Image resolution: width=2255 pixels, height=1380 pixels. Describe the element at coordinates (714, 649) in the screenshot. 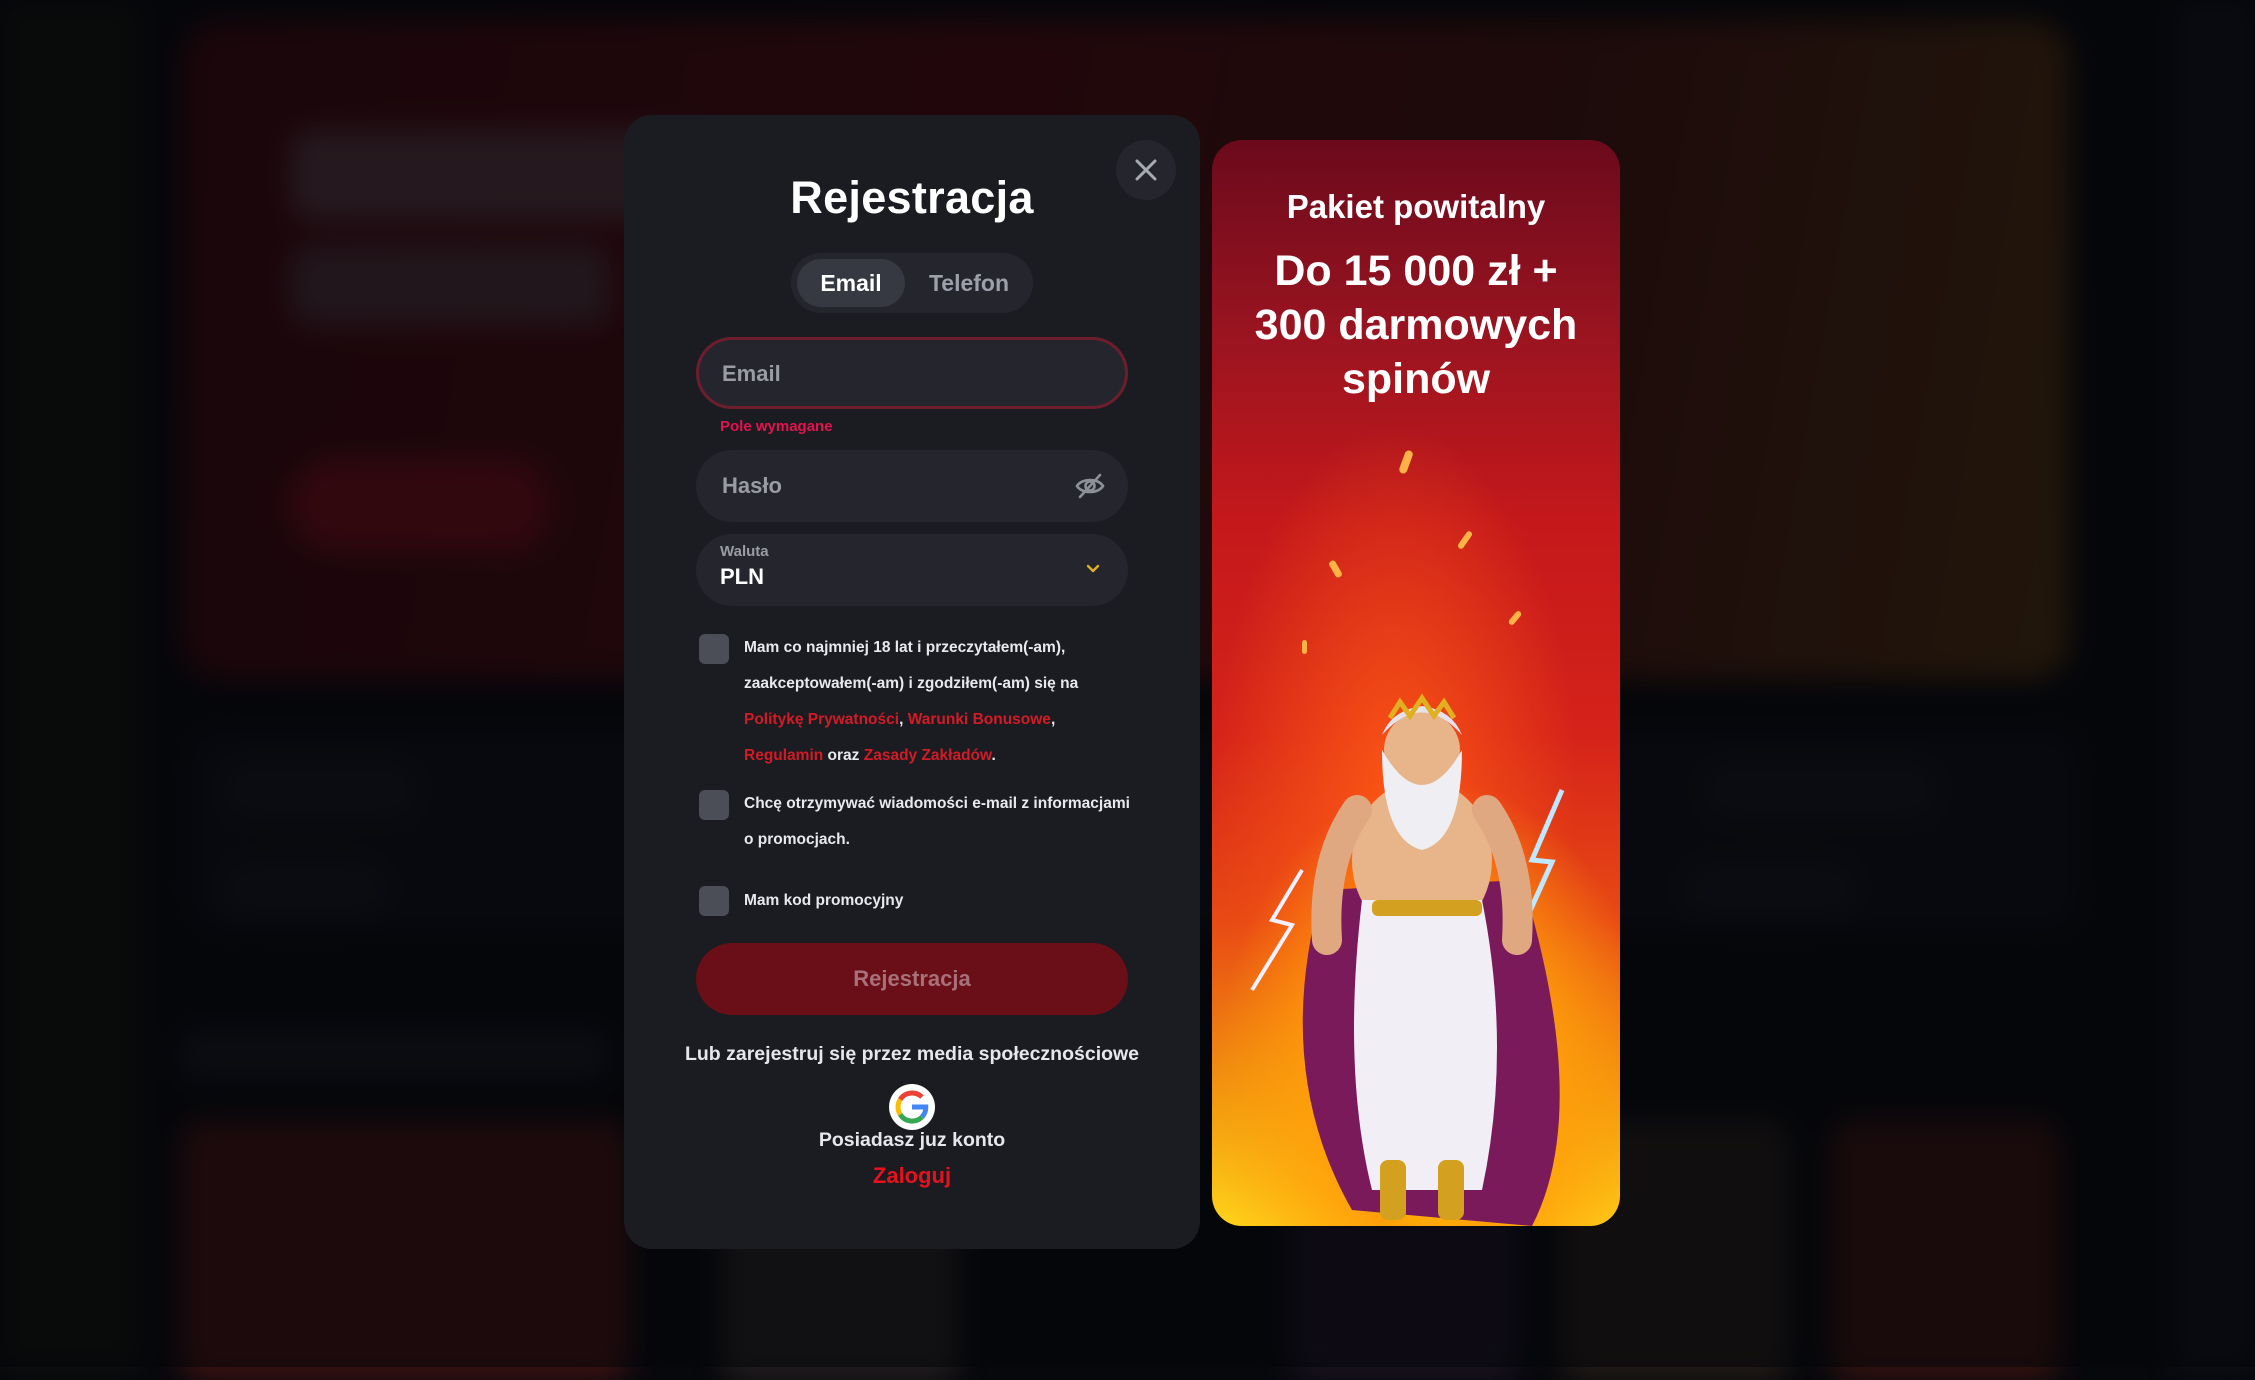

I see `terms-checkbox` at that location.